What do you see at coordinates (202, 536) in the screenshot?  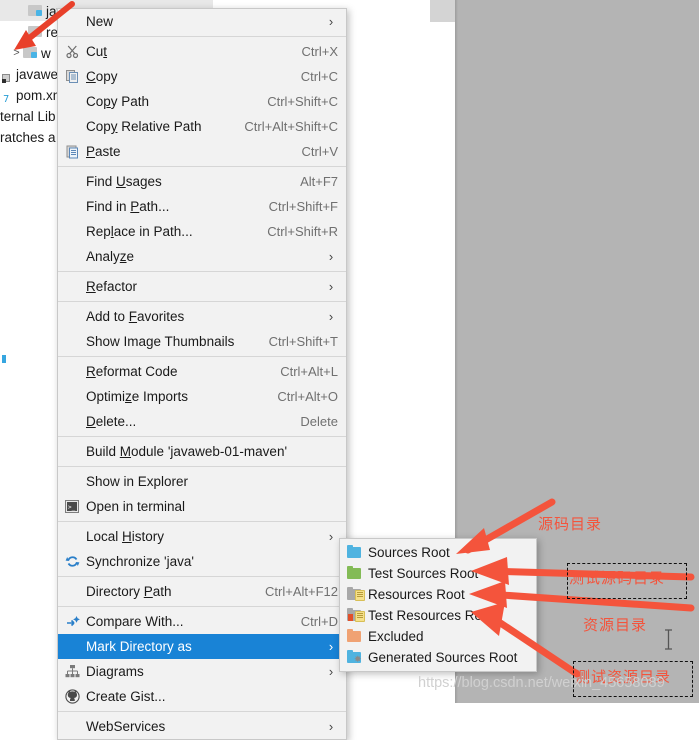 I see `menu-item-local-history: Local History ›` at bounding box center [202, 536].